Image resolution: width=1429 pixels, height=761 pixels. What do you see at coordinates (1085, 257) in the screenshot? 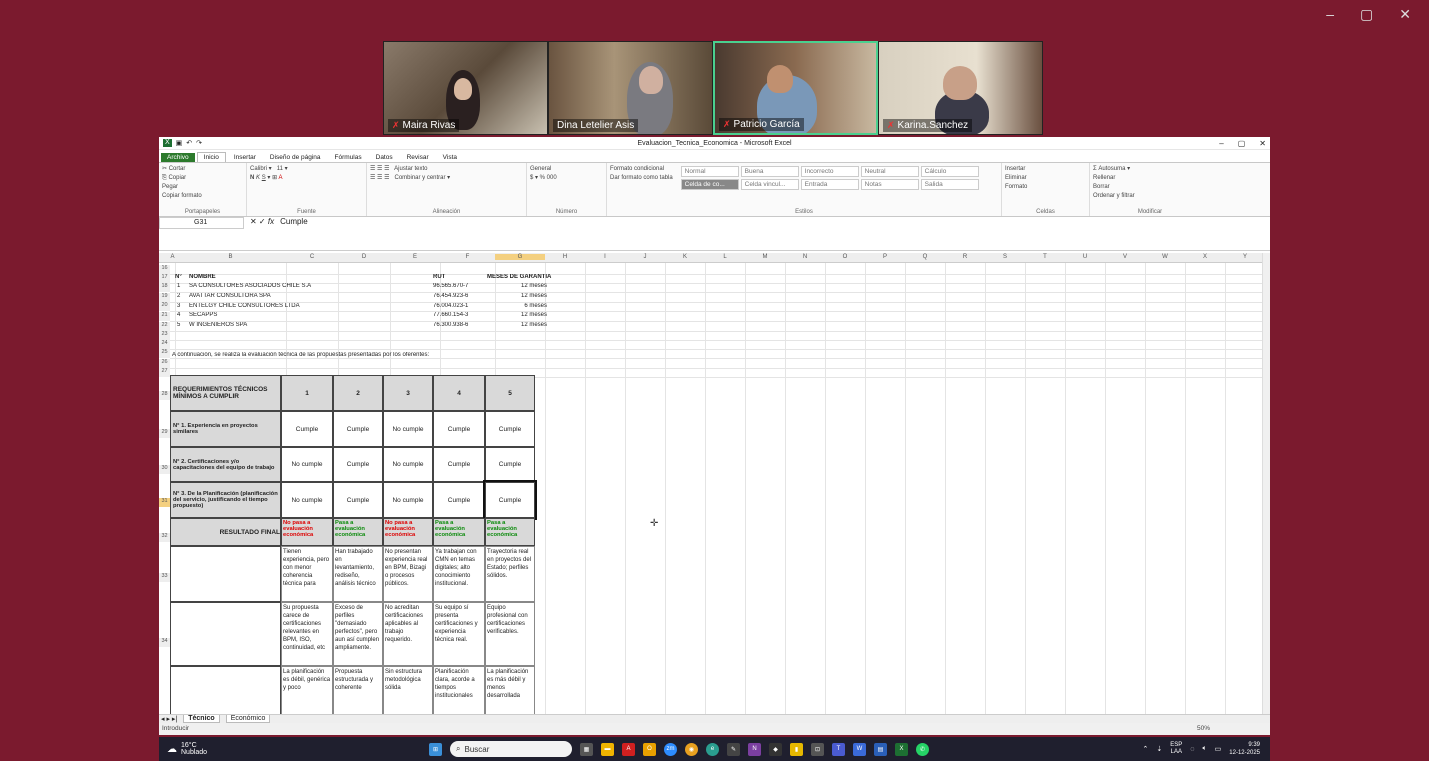
I see `column-header: U` at bounding box center [1085, 257].